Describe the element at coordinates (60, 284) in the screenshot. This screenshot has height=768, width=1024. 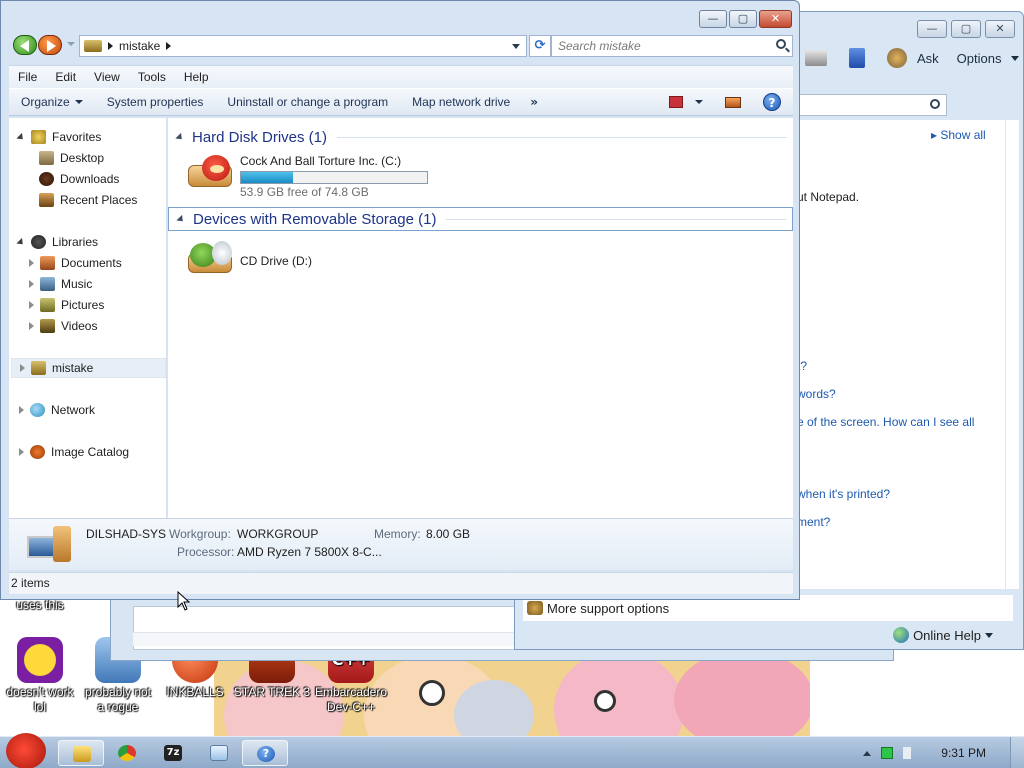
I see `nav-item-music: Music` at that location.